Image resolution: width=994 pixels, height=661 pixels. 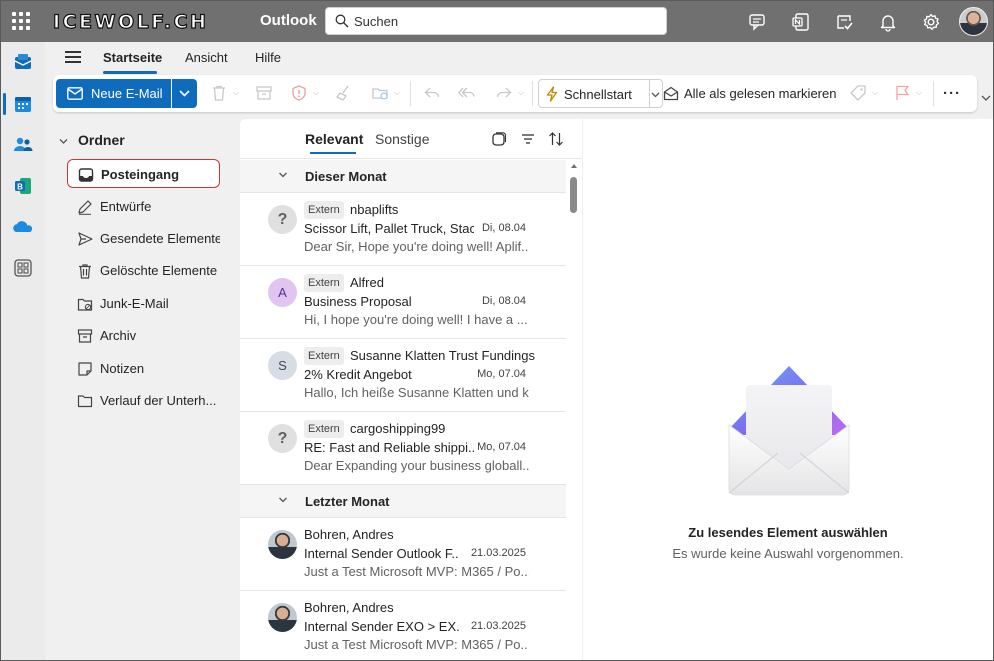 I want to click on flag-icon, so click(x=902, y=93).